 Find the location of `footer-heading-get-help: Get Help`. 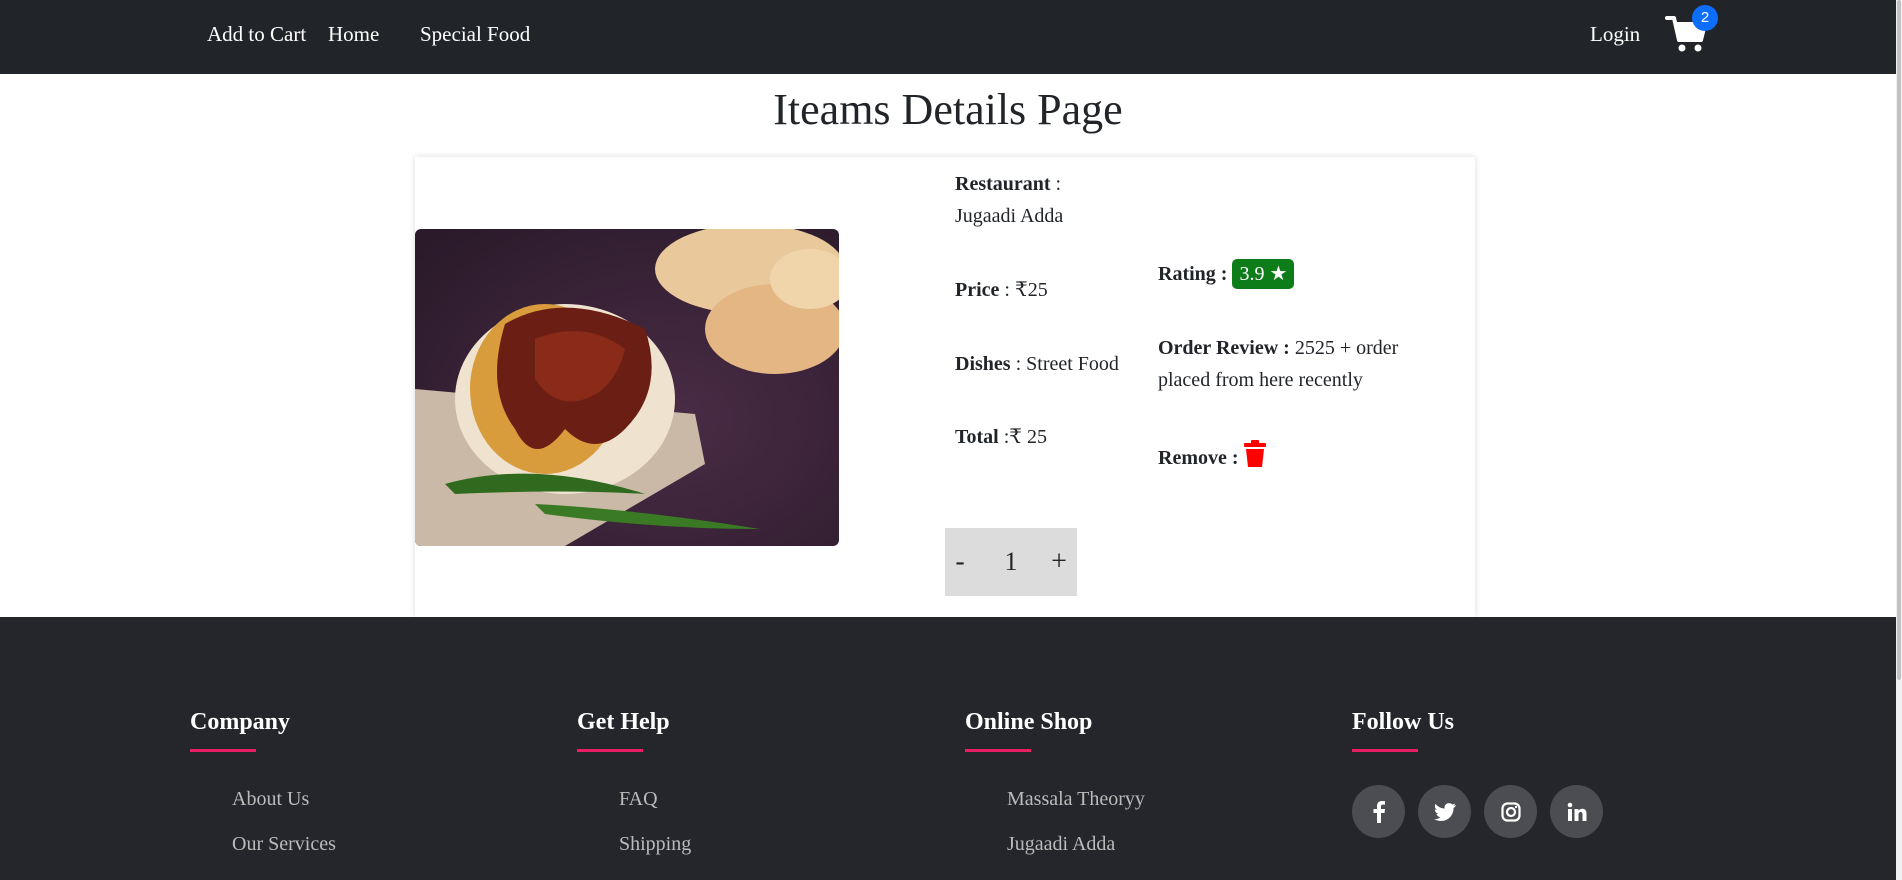

footer-heading-get-help: Get Help is located at coordinates (623, 722).